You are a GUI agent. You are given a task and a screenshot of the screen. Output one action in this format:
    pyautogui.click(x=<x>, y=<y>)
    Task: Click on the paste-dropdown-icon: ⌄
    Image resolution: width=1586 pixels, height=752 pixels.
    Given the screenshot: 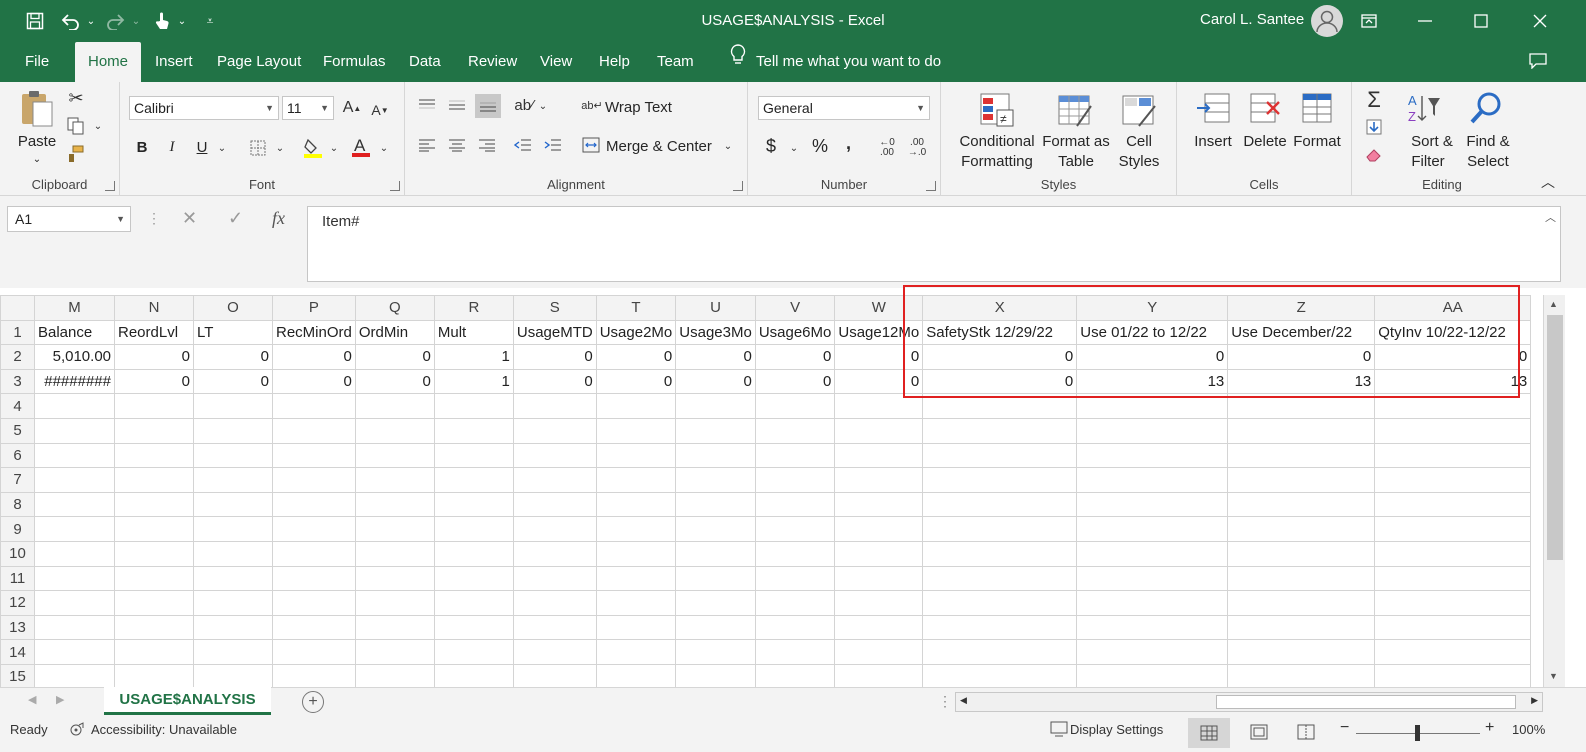 What is the action you would take?
    pyautogui.click(x=37, y=159)
    